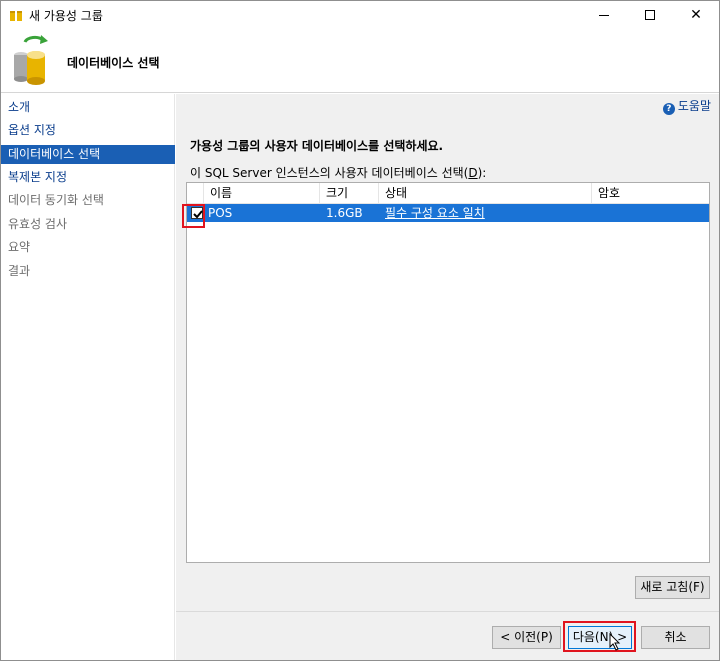 The height and width of the screenshot is (661, 720). What do you see at coordinates (675, 637) in the screenshot?
I see `cancel-button: 취소` at bounding box center [675, 637].